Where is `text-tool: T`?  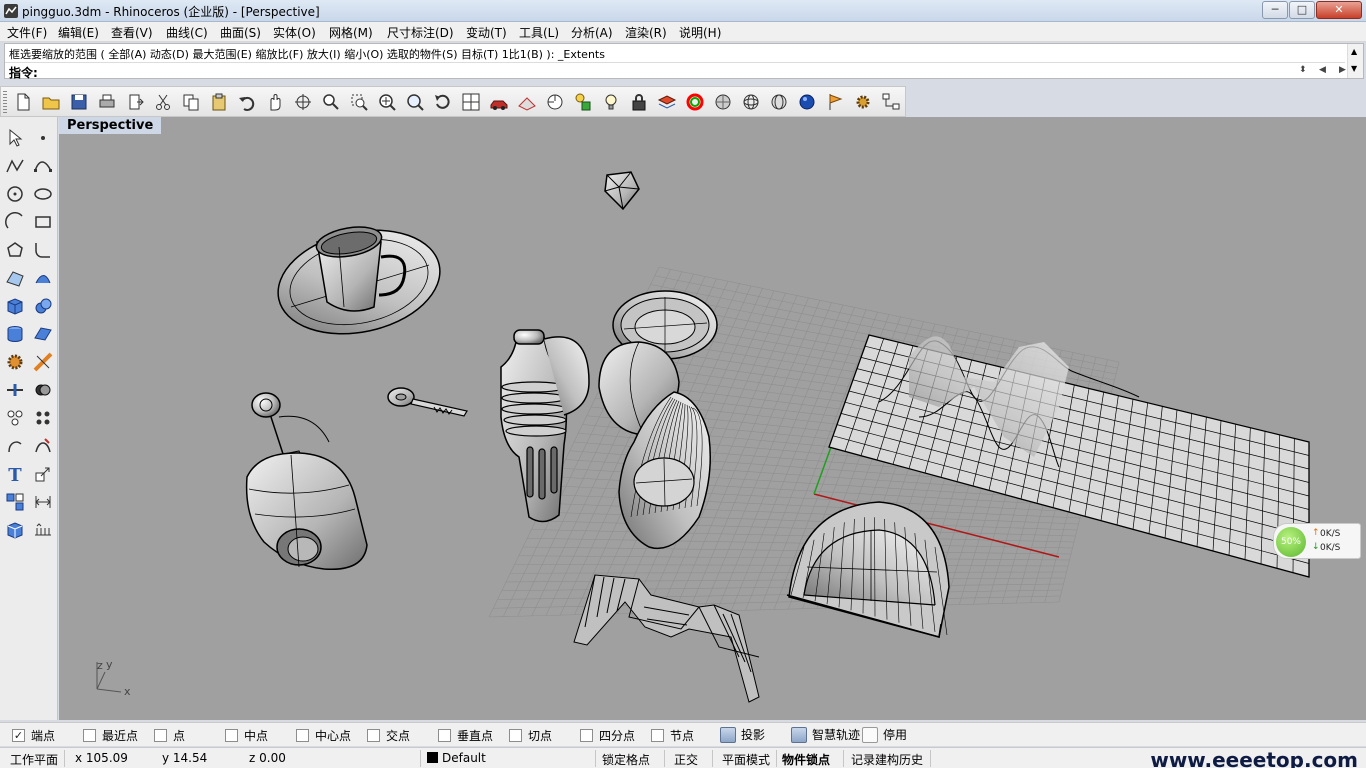 text-tool: T is located at coordinates (15, 474).